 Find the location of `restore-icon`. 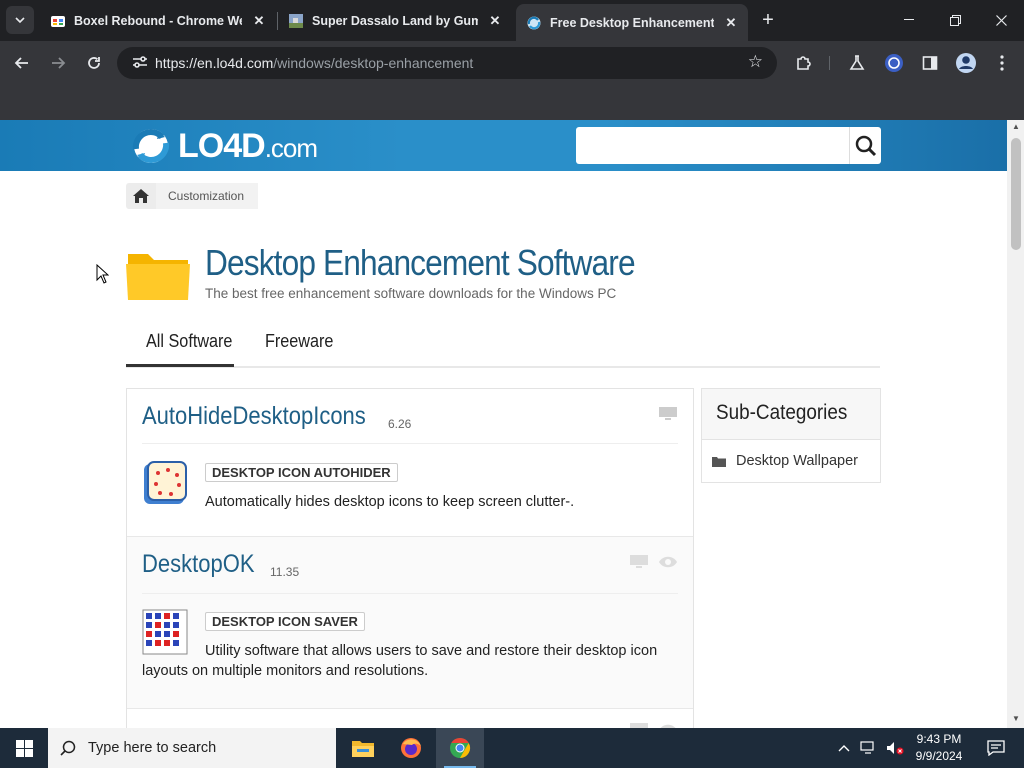

restore-icon is located at coordinates (955, 20).